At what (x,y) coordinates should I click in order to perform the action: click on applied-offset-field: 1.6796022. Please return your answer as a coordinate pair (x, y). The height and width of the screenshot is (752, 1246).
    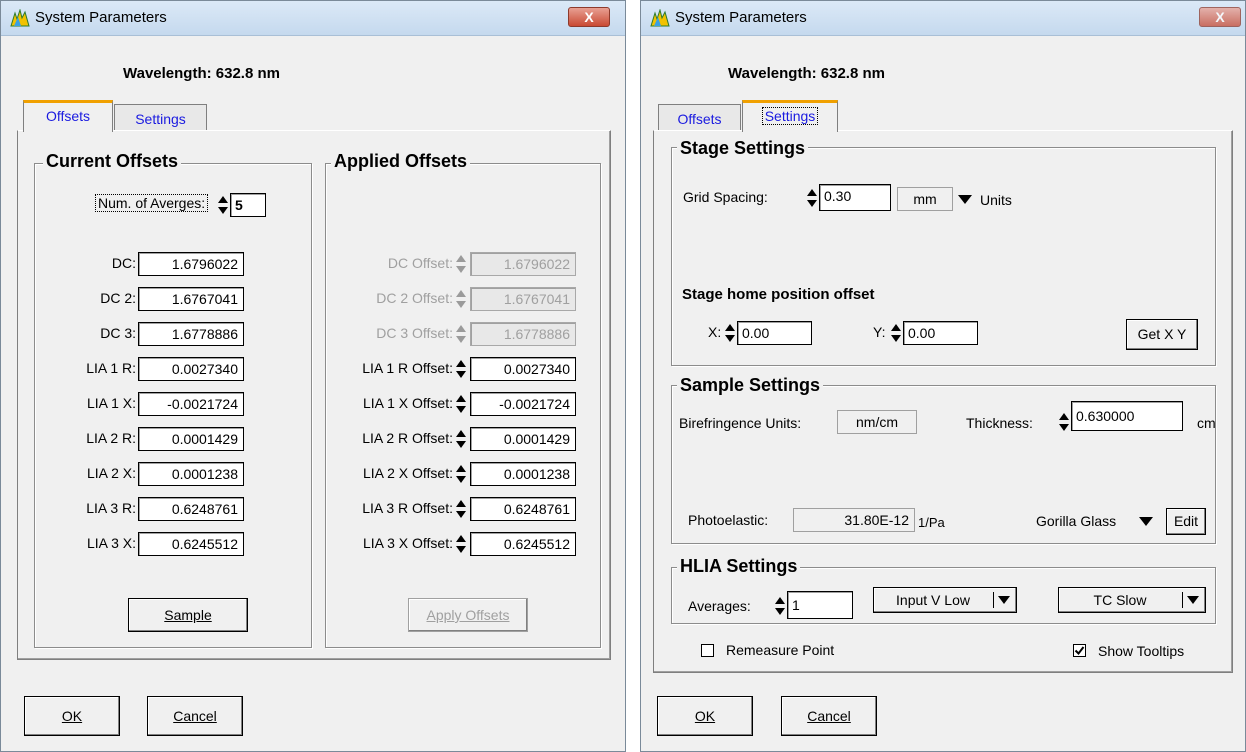
    Looking at the image, I should click on (523, 264).